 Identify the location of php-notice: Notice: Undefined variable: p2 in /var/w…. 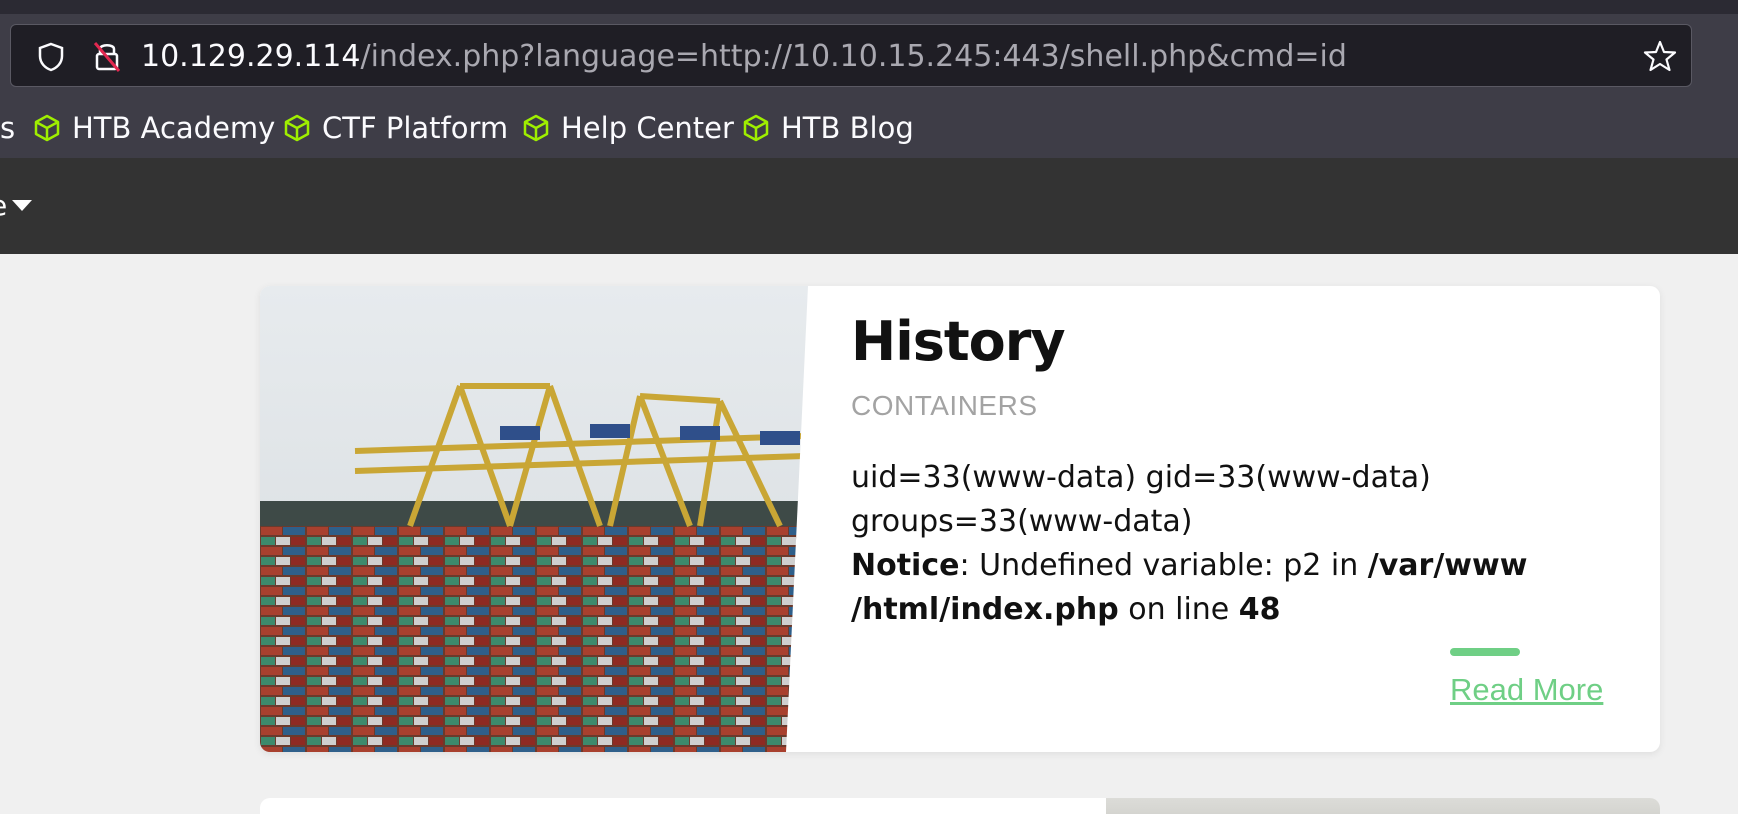
(1241, 566).